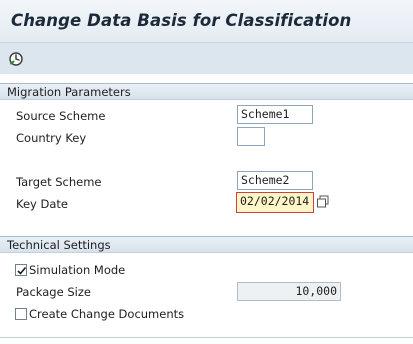  I want to click on key-date-field: 02/02/2014, so click(275, 202).